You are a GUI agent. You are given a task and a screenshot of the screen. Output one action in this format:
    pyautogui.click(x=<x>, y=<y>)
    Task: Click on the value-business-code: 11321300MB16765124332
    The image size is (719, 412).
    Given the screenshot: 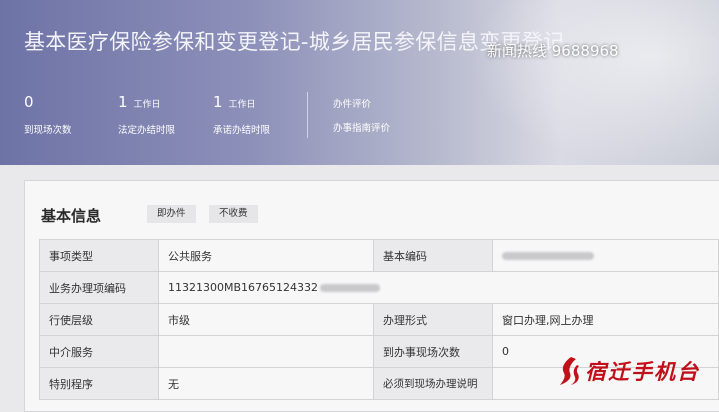 What is the action you would take?
    pyautogui.click(x=438, y=287)
    